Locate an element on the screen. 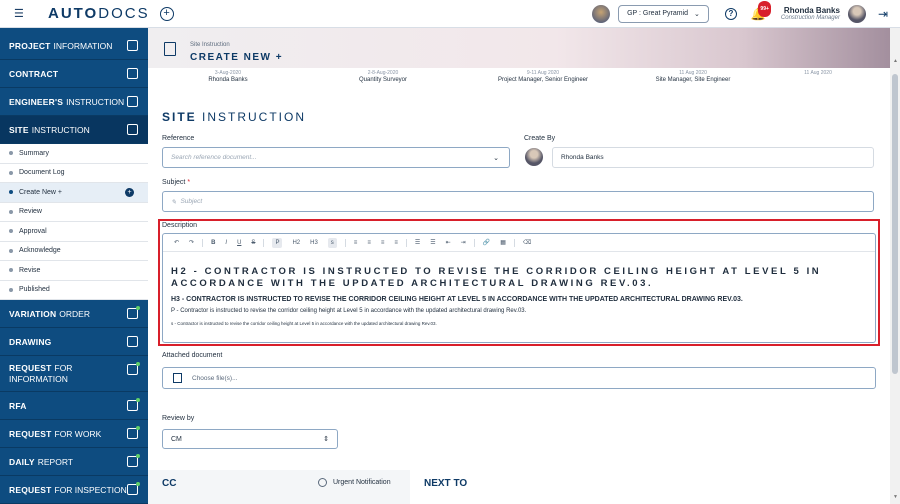 The width and height of the screenshot is (900, 504). sidebar-subitem-acknowledge: Acknowledge is located at coordinates (74, 251).